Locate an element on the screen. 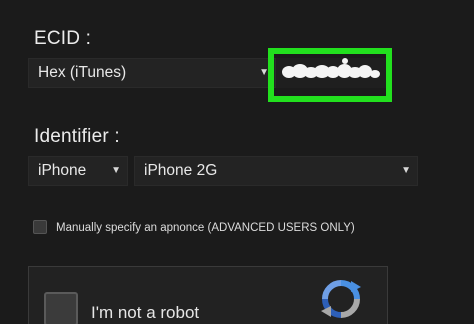  recaptcha-icon is located at coordinates (341, 299).